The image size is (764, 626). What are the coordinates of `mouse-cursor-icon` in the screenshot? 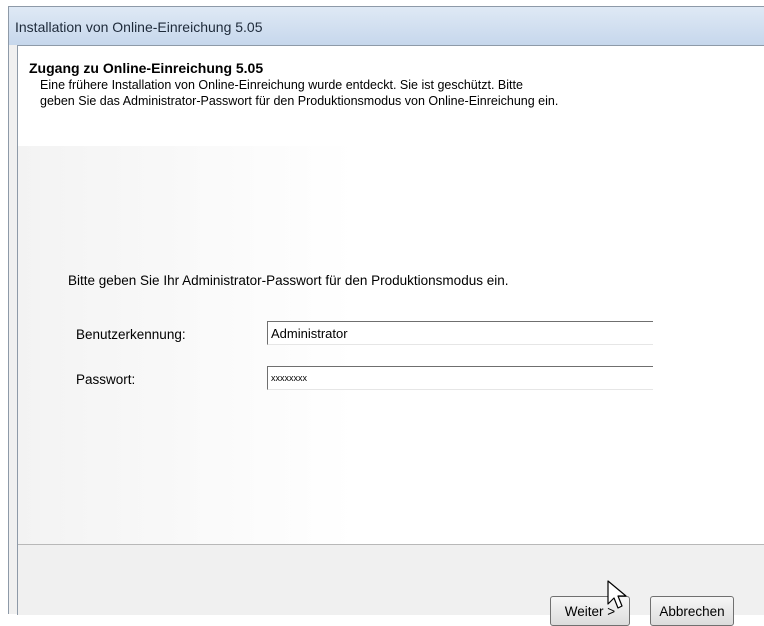 It's located at (617, 594).